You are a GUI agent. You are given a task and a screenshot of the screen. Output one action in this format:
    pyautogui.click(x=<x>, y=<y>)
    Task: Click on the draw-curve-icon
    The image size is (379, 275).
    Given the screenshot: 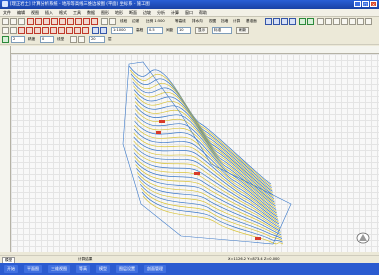 What is the action you would take?
    pyautogui.click(x=38, y=21)
    